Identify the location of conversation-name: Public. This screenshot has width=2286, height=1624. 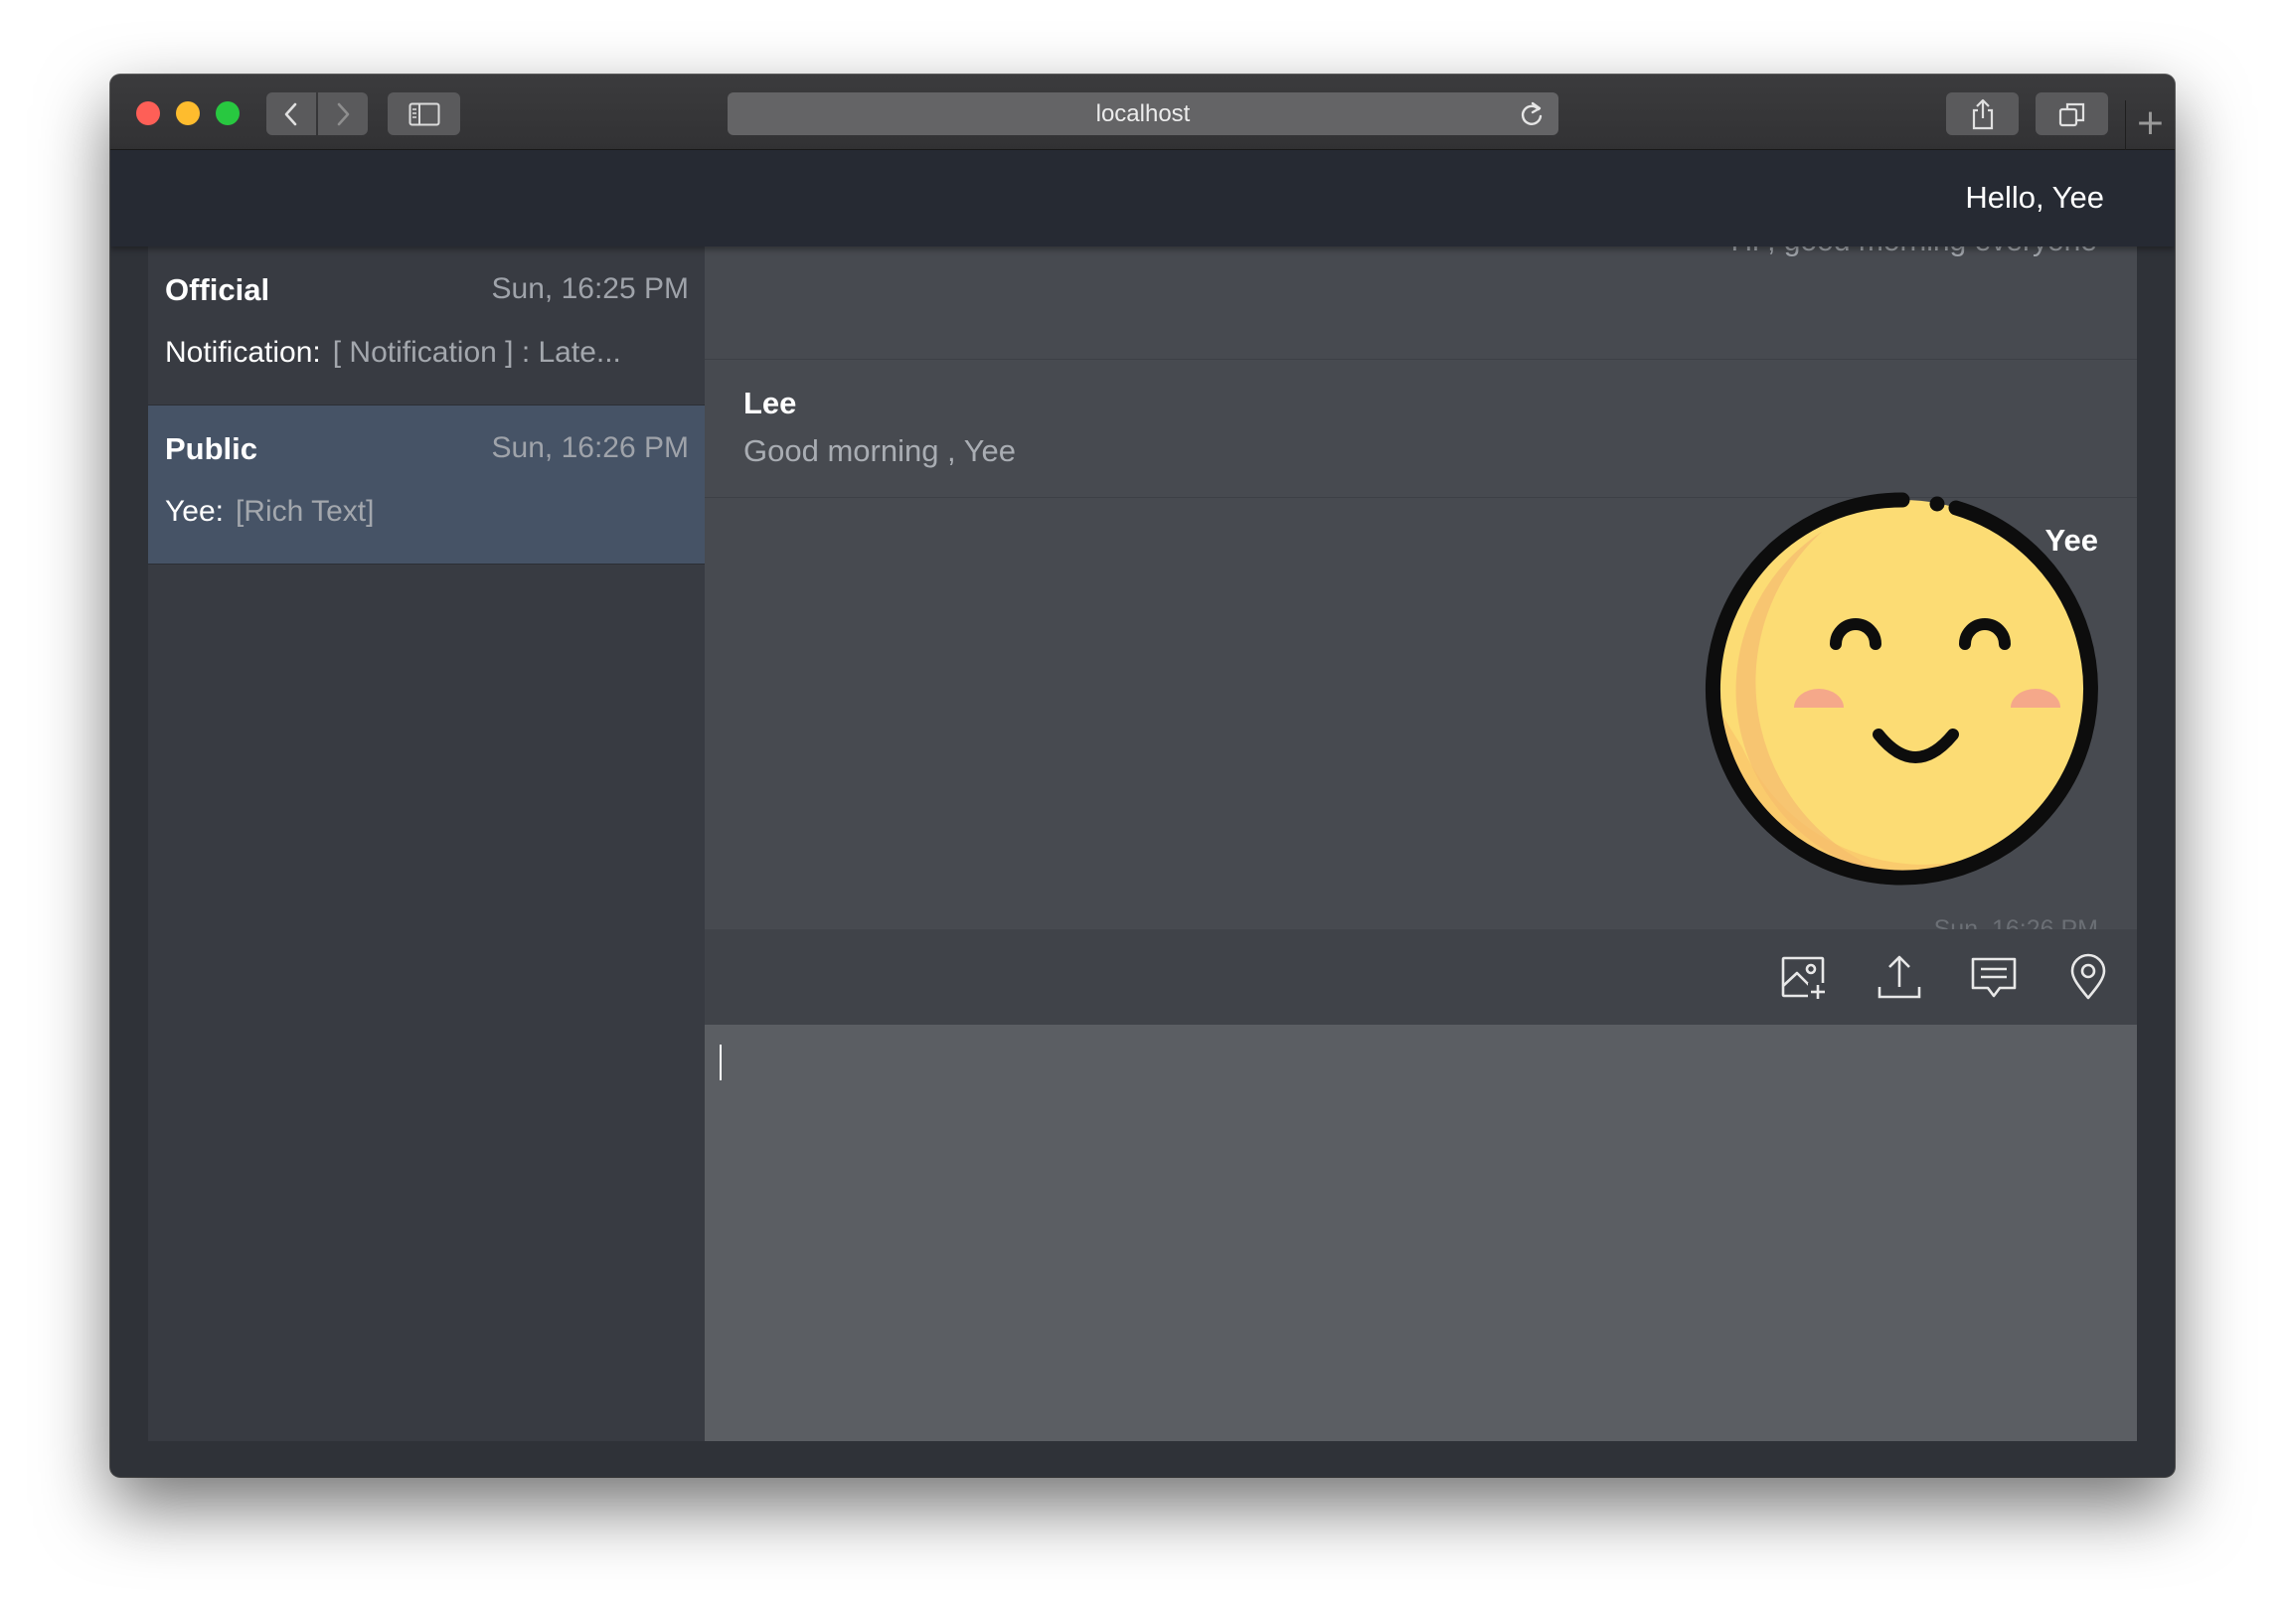
(211, 448).